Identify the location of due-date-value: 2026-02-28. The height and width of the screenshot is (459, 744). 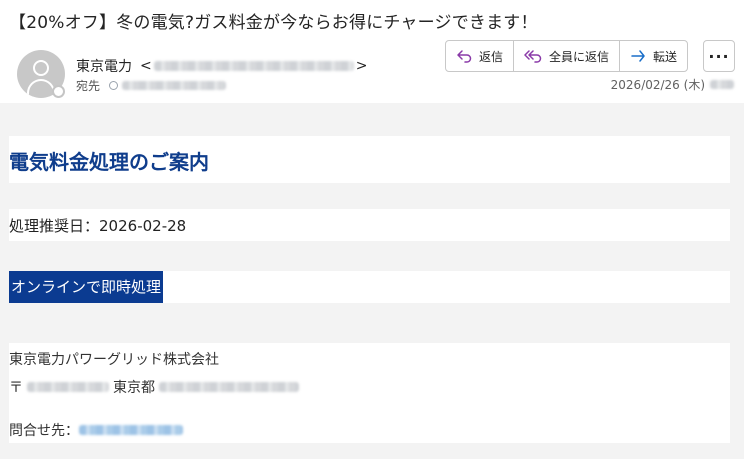
(143, 226).